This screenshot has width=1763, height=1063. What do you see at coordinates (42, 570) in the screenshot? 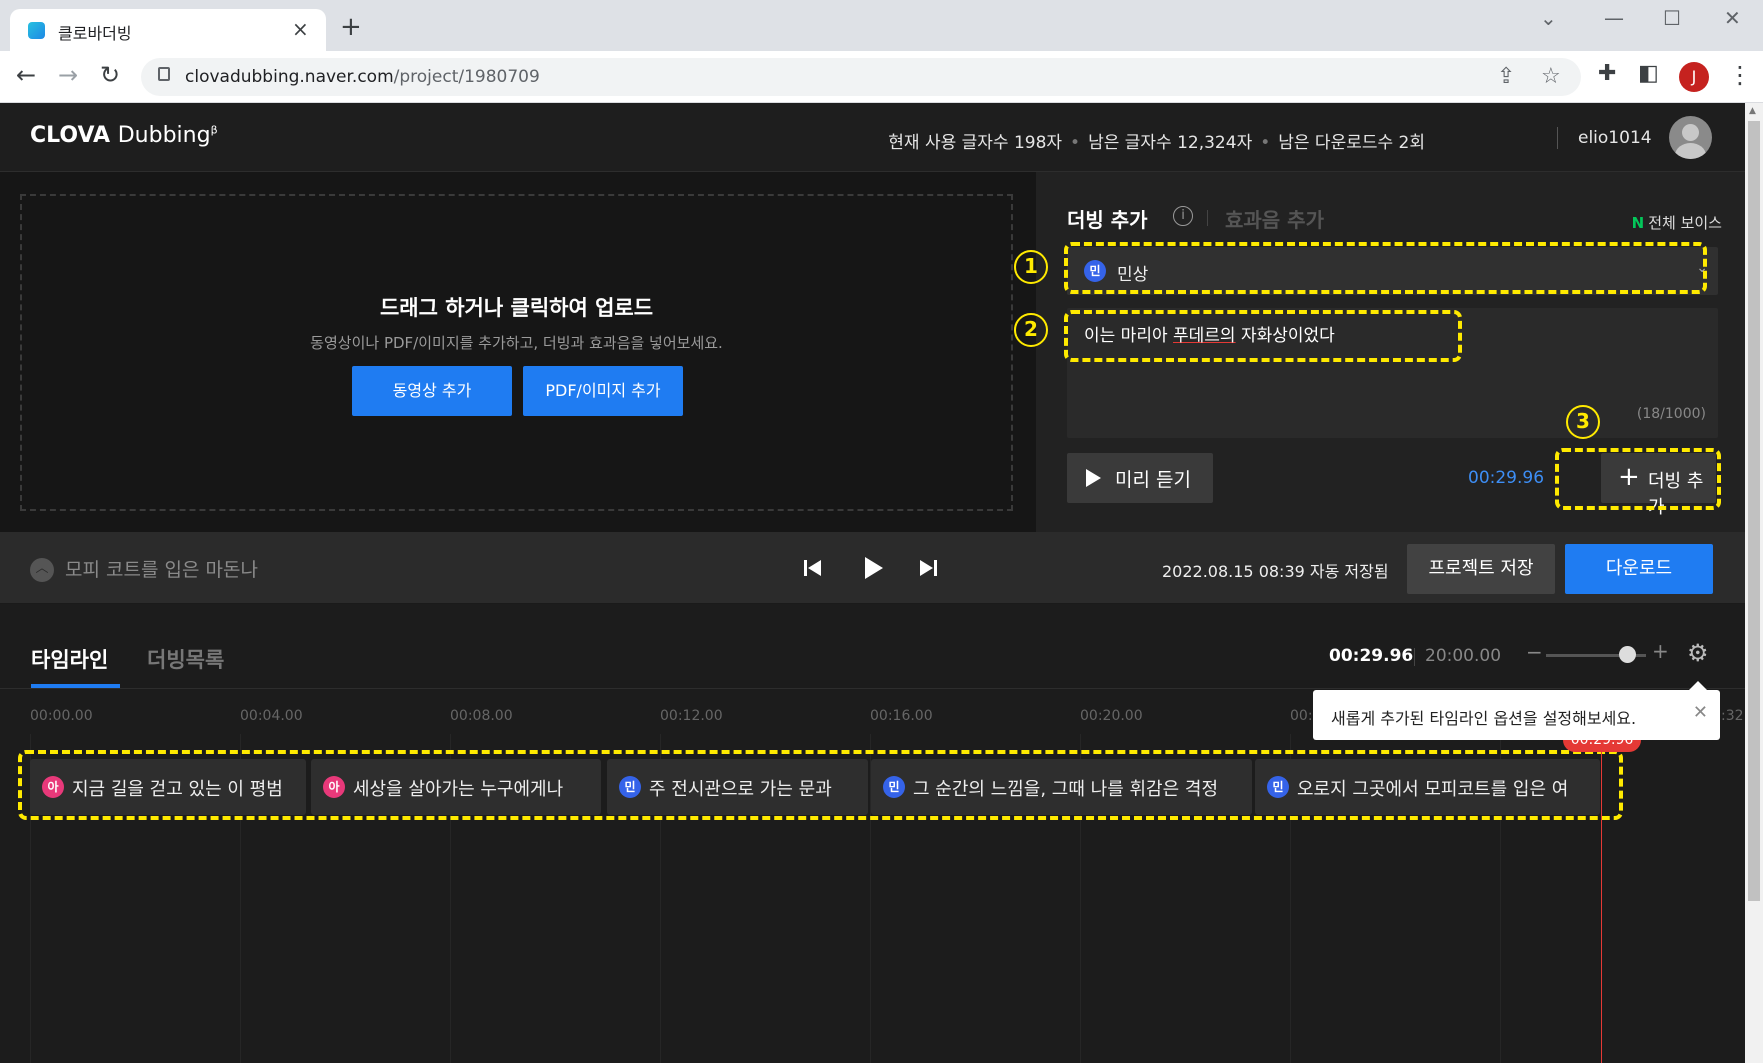
I see `chevron-up-icon: ︿` at bounding box center [42, 570].